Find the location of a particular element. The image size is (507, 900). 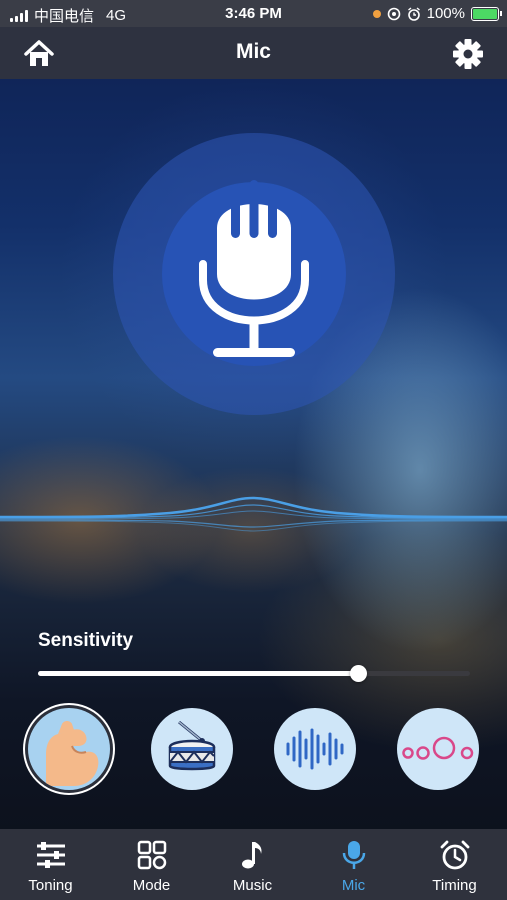

header-bar: Mic is located at coordinates (253, 53).